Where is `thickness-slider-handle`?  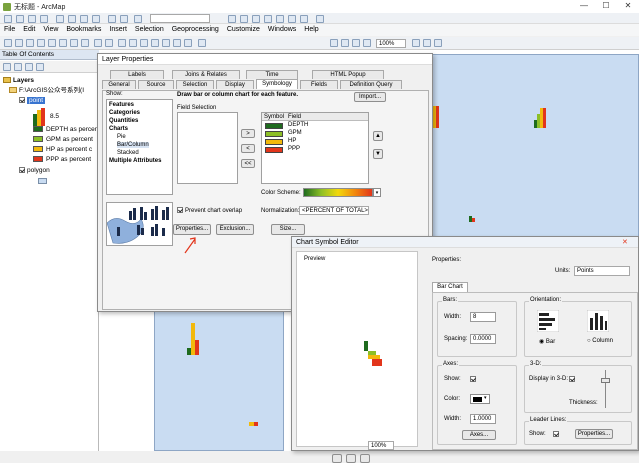 thickness-slider-handle is located at coordinates (605, 380).